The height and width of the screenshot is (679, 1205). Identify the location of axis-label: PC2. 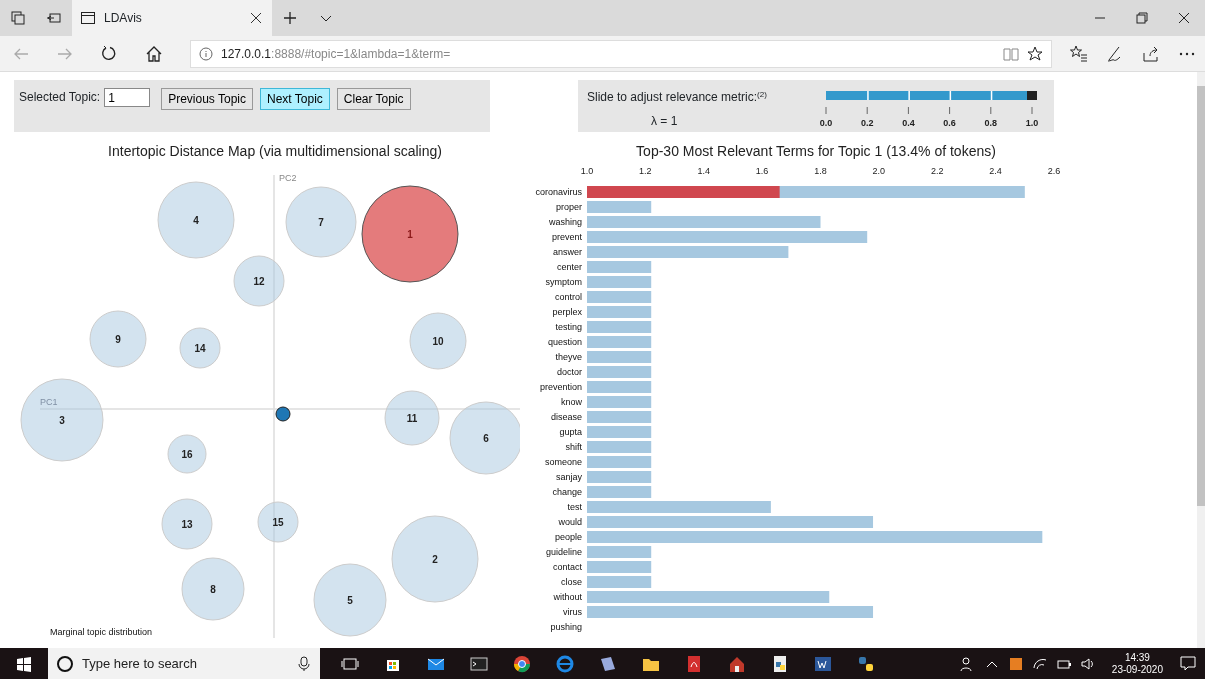
(288, 178).